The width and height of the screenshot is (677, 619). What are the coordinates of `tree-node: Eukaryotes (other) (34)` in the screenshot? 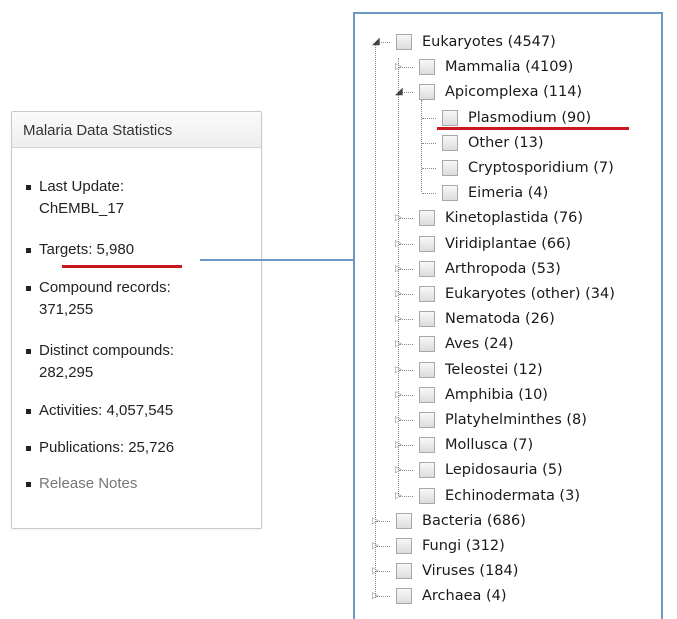 It's located at (517, 294).